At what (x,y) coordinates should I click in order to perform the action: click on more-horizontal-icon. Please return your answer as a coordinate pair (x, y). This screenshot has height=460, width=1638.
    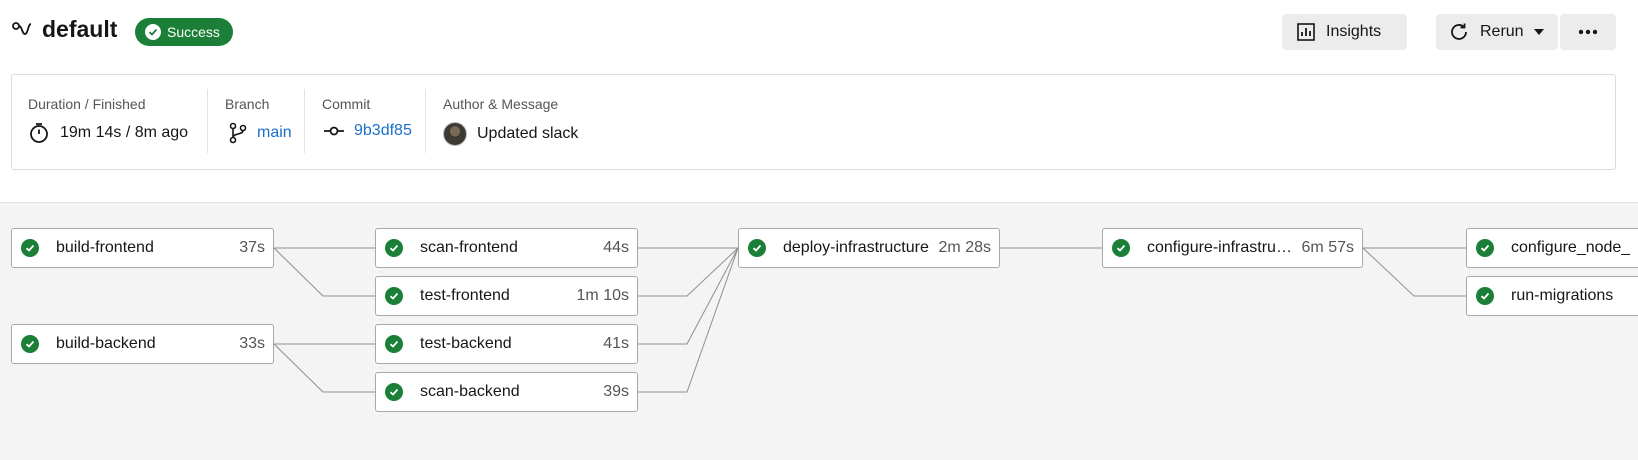
    Looking at the image, I should click on (1588, 32).